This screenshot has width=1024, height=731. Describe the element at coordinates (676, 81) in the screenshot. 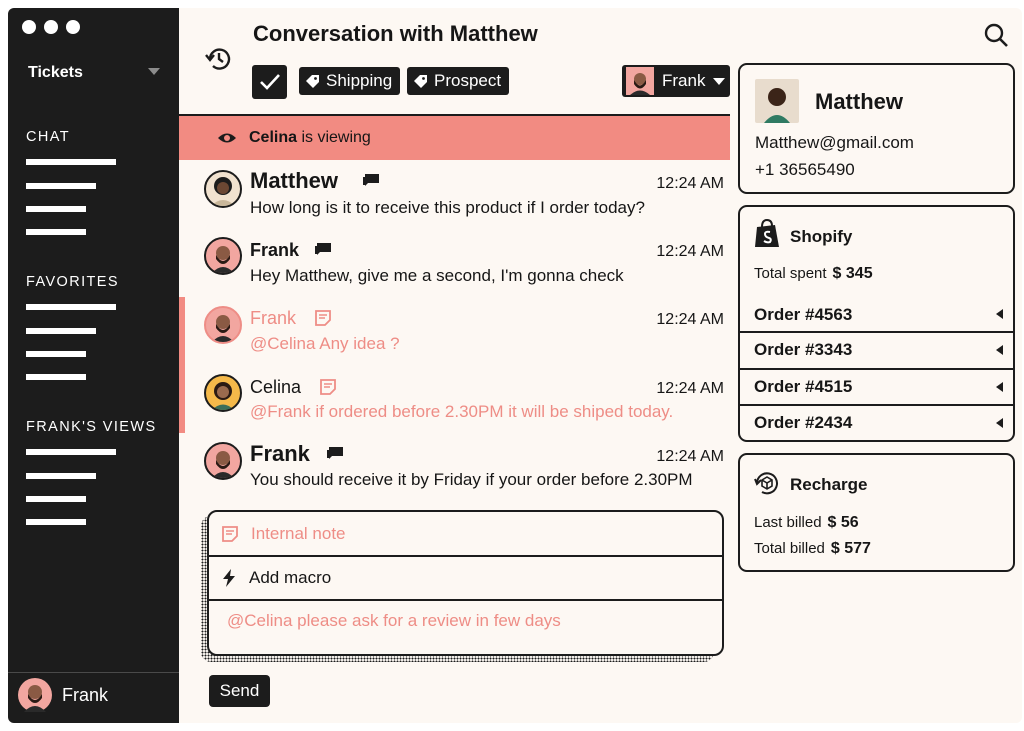

I see `assignee-dropdown: Frank` at that location.